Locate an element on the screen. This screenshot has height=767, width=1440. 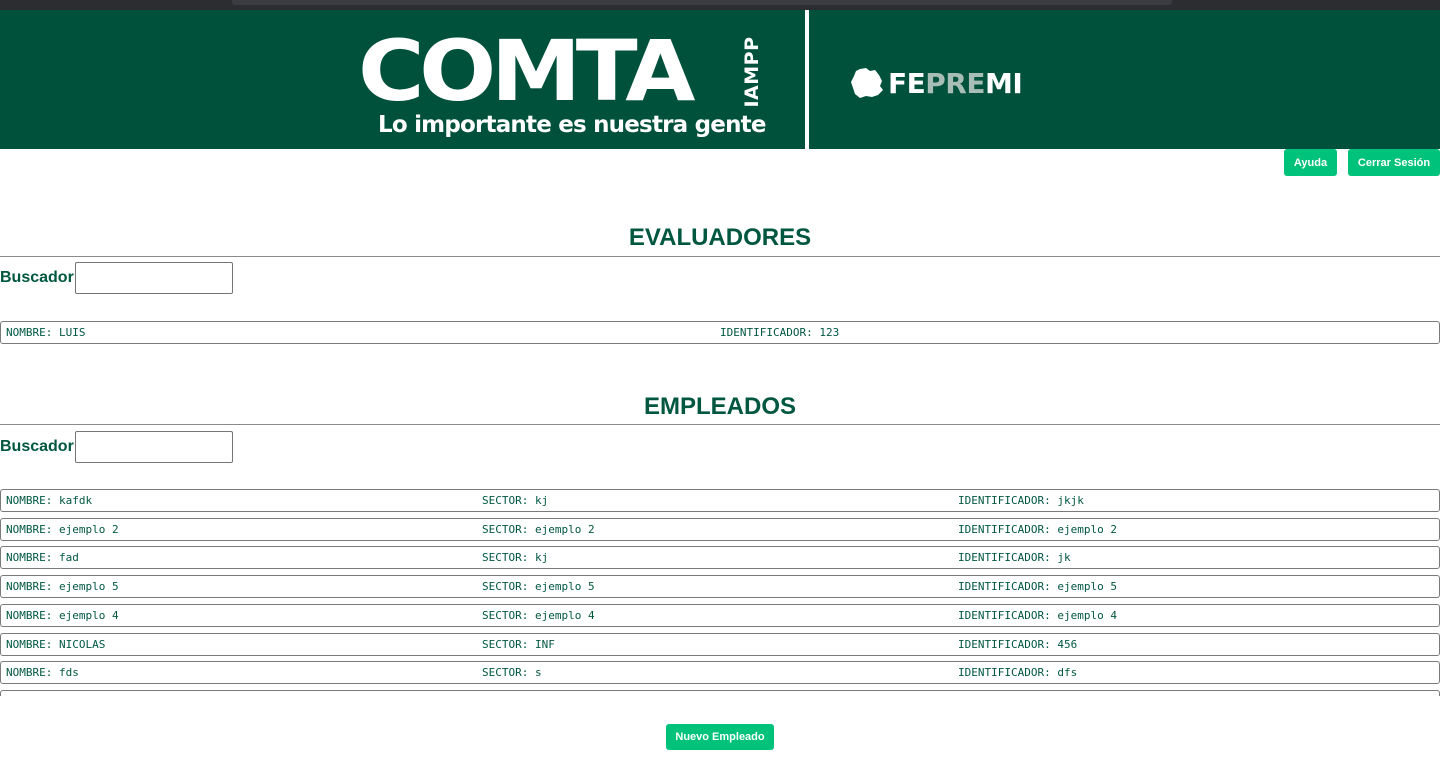
empleado-identificador: IDENTIFICADOR: ejemplo 4 is located at coordinates (1037, 615).